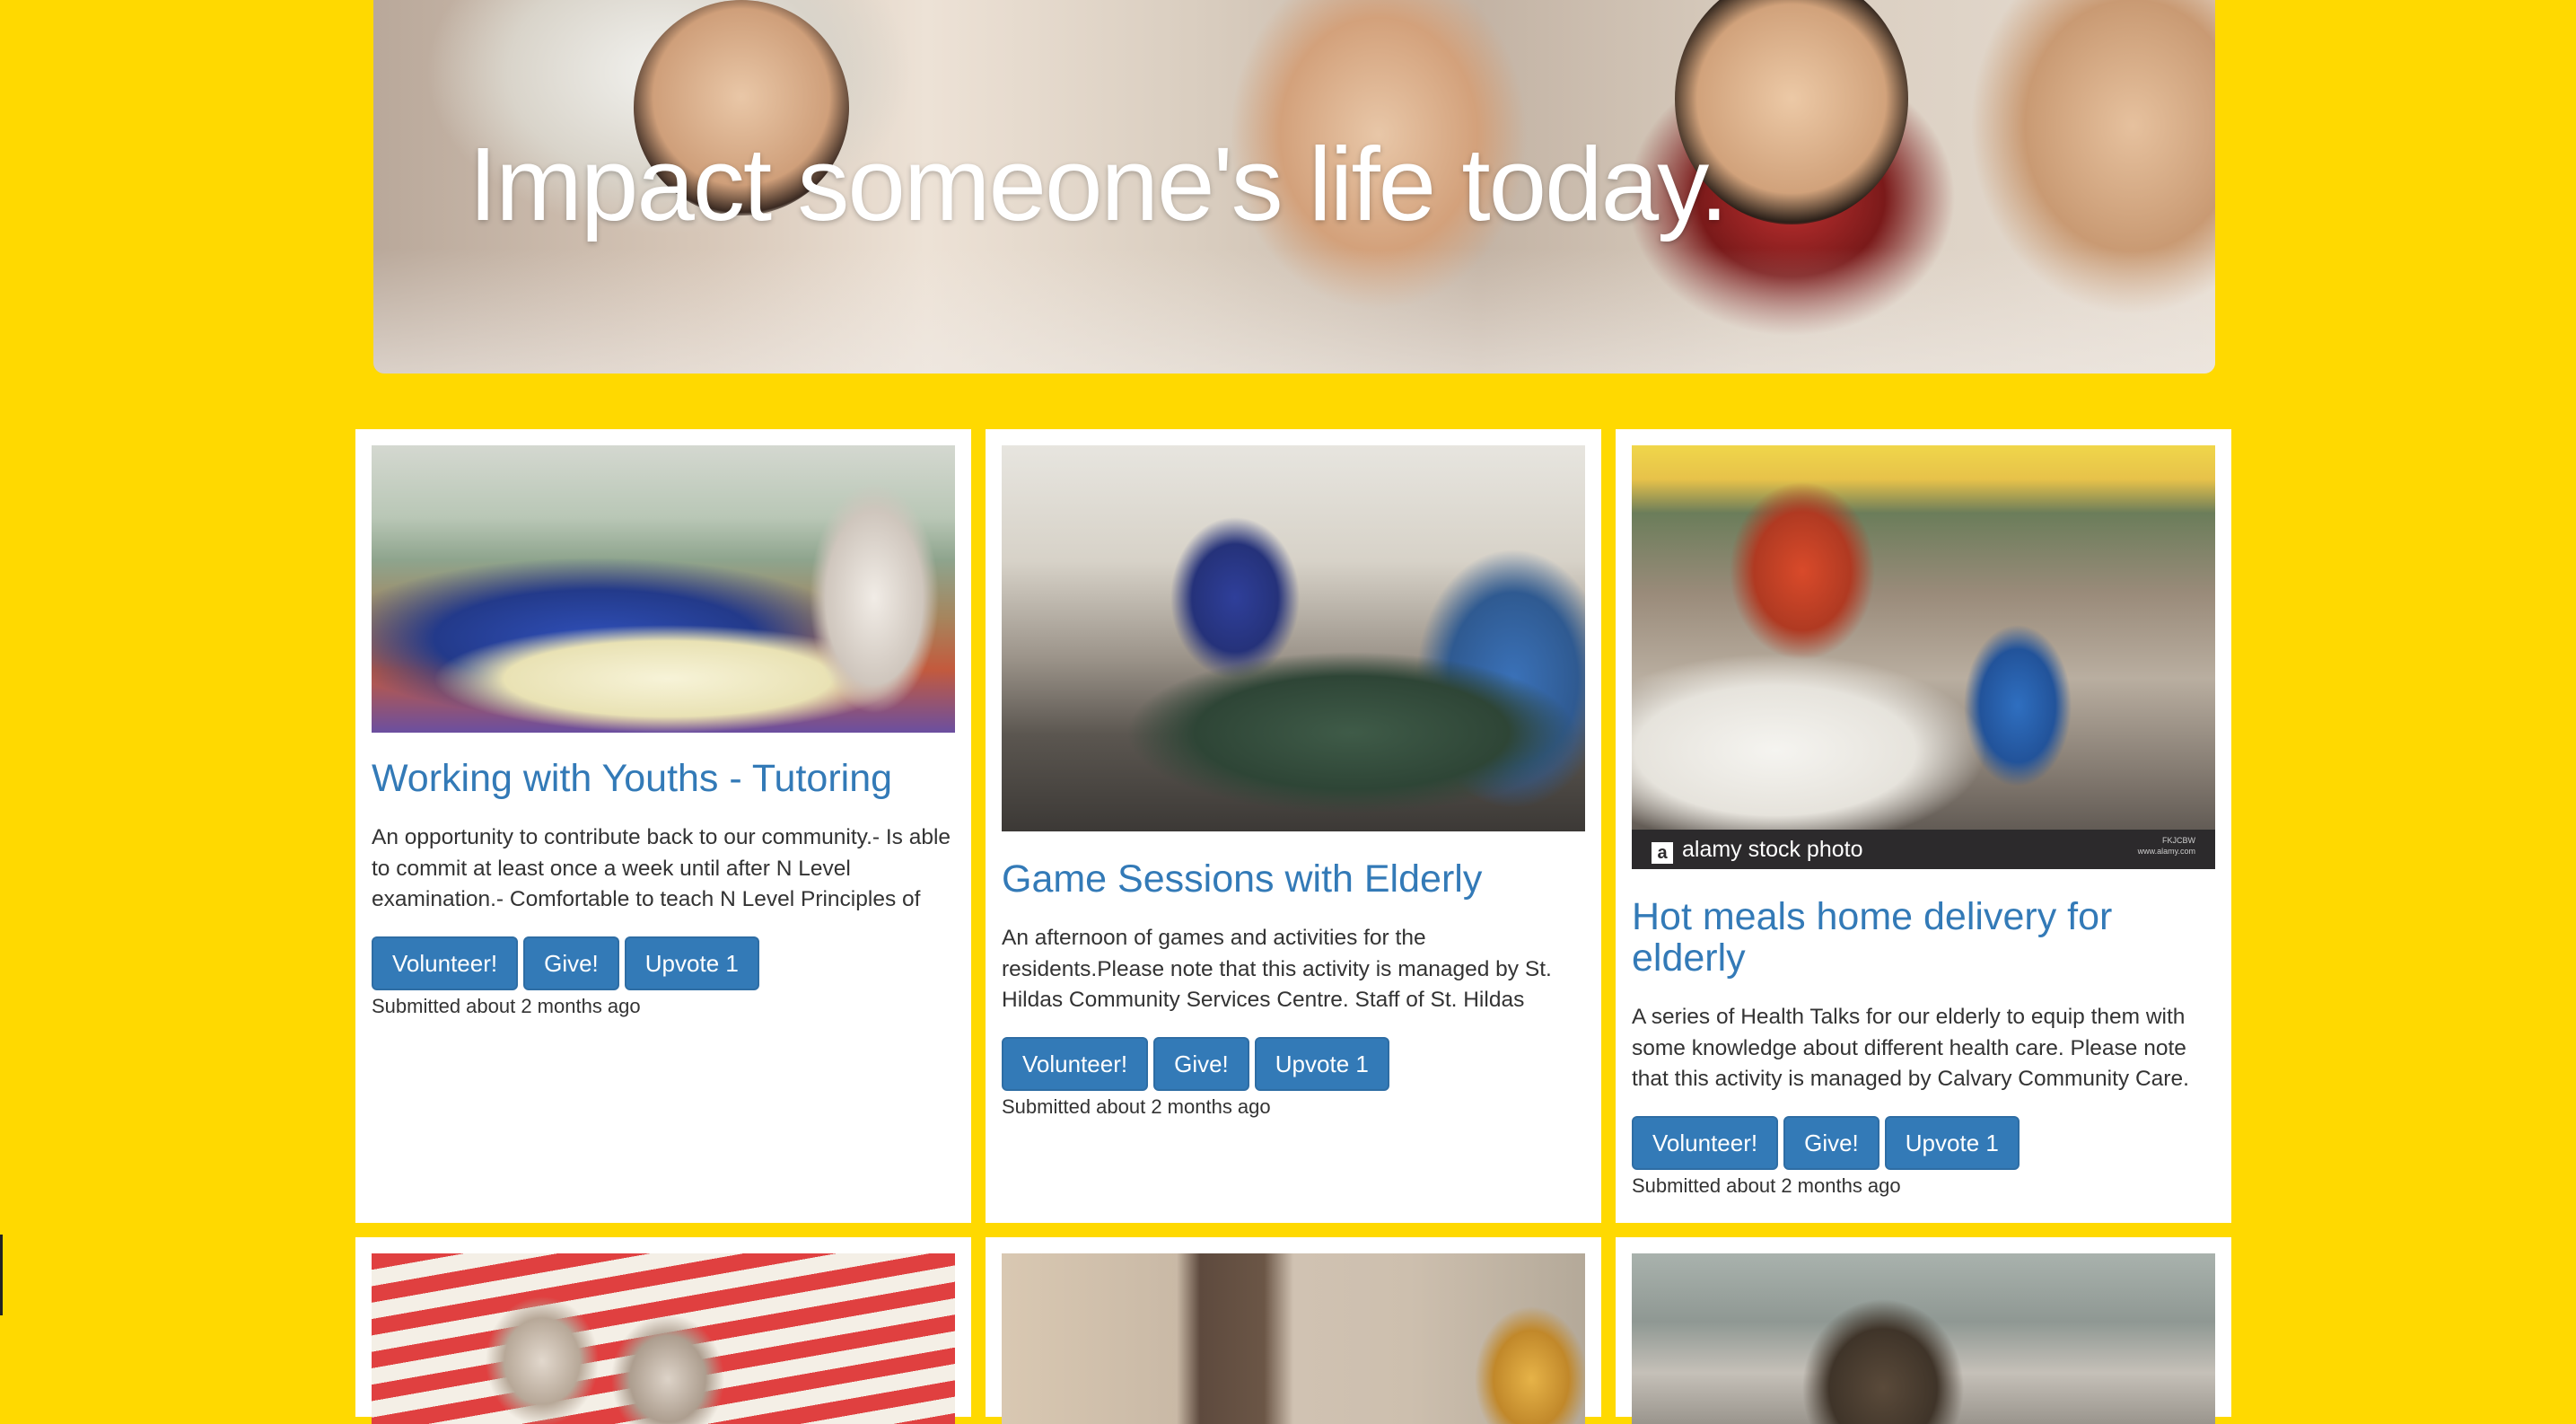 Image resolution: width=2576 pixels, height=1424 pixels. I want to click on project-title: Game Sessions with Elderly, so click(1293, 879).